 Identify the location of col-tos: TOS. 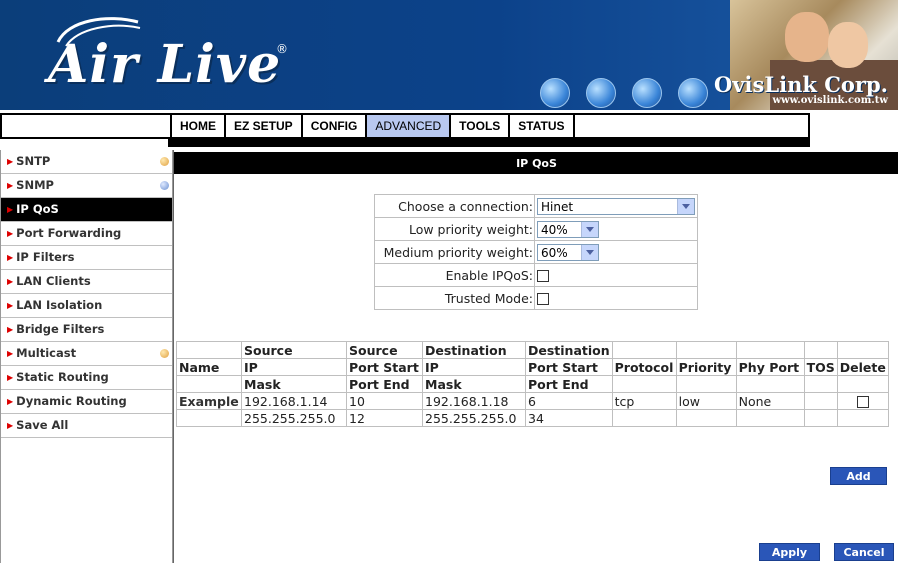
(820, 367).